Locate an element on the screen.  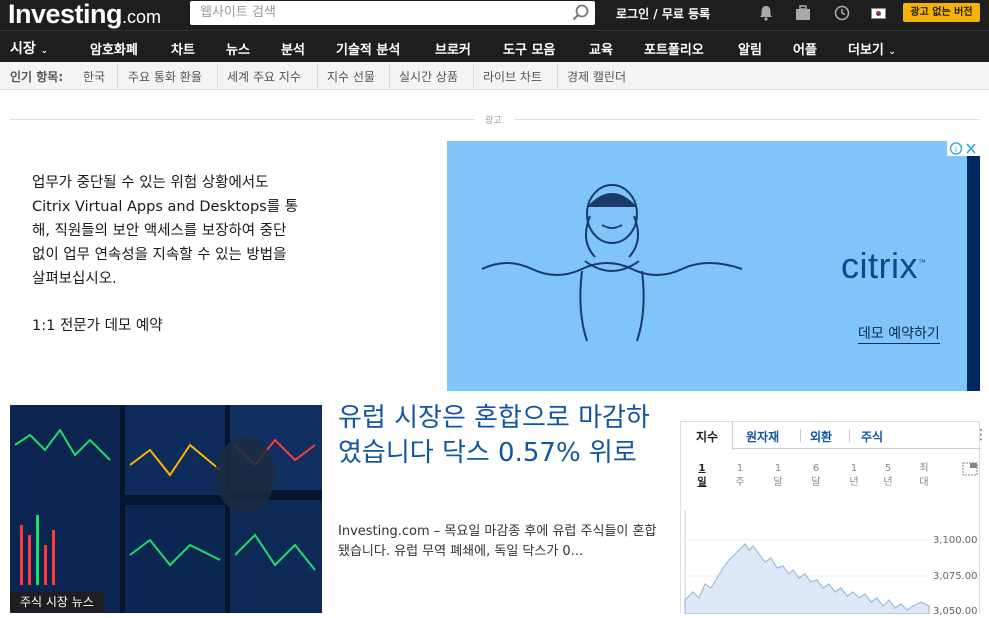
search-input is located at coordinates (375, 12).